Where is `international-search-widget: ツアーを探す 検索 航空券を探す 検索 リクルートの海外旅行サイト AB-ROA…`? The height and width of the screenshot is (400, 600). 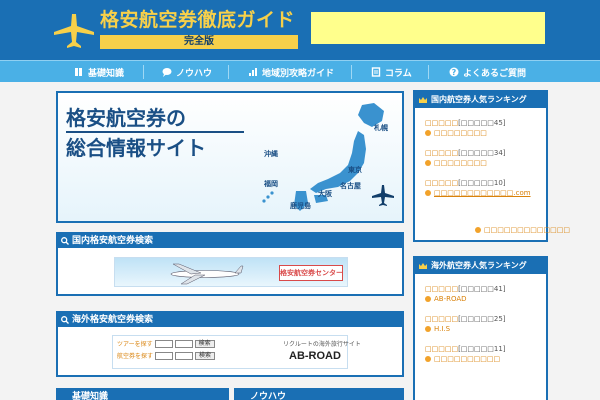
international-search-widget: ツアーを探す 検索 航空券を探す 検索 リクルートの海外旅行サイト AB-ROA… is located at coordinates (236, 352).